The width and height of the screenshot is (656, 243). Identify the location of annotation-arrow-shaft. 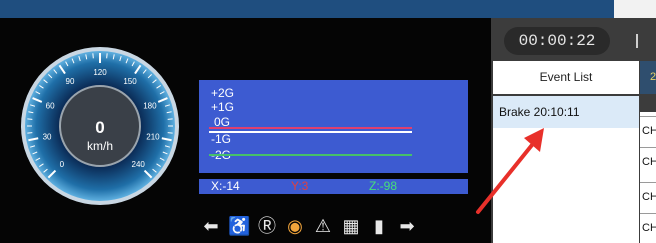
(507, 176).